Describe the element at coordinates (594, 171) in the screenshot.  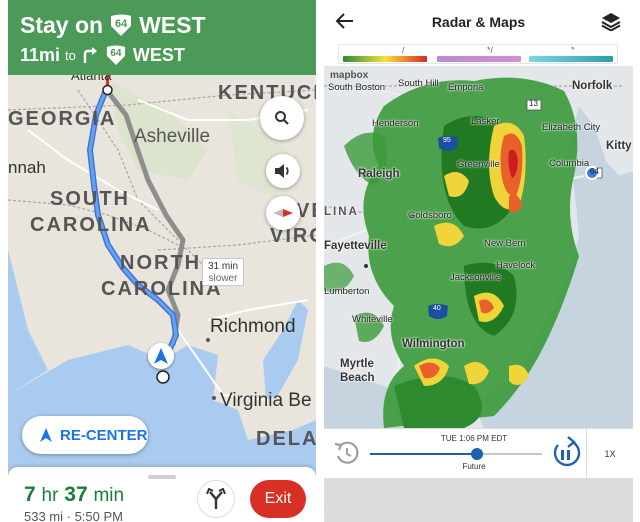
I see `route-64-label: 64` at that location.